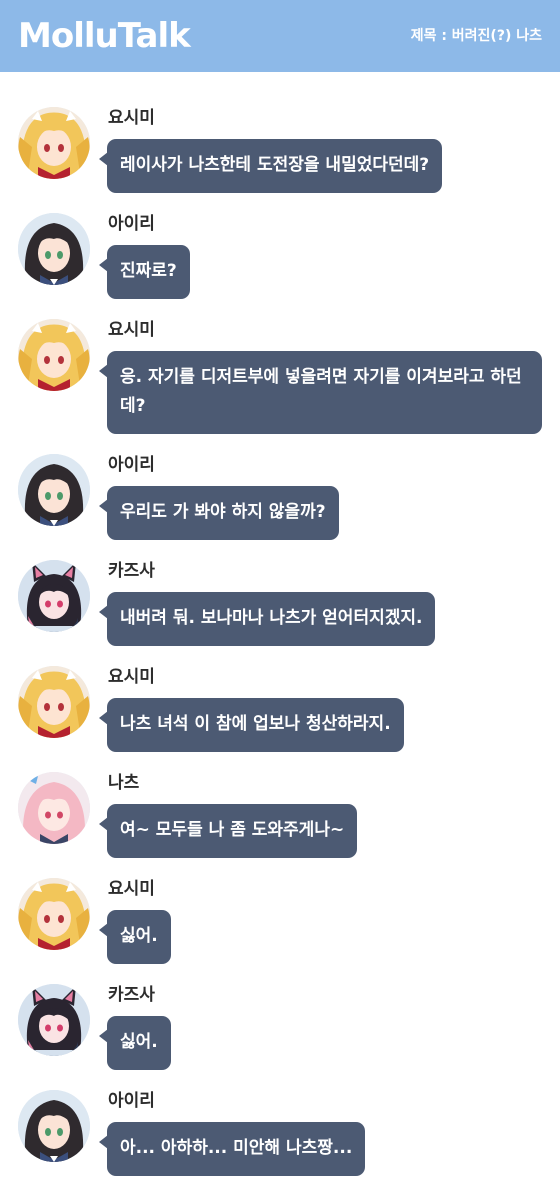 Image resolution: width=560 pixels, height=1200 pixels. Describe the element at coordinates (228, 831) in the screenshot. I see `message-bubble: 여~ 모두들 나 좀 도와주게나~` at that location.